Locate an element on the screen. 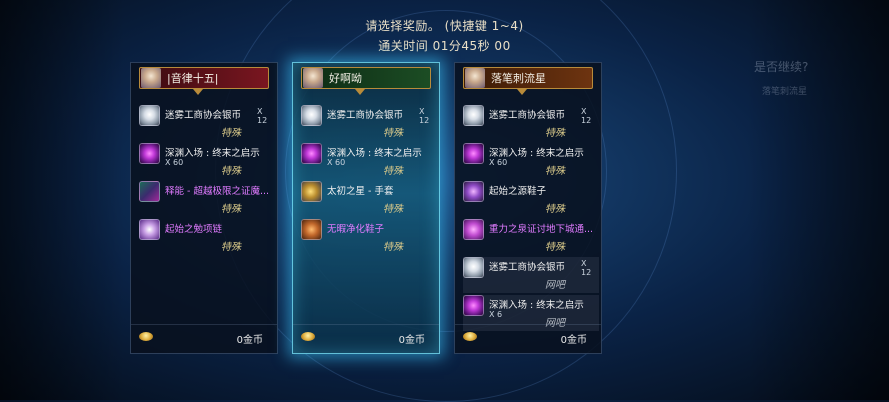 The height and width of the screenshot is (402, 889). reward-item: 迷雾工商协会银币 X 12 网吧 is located at coordinates (531, 275).